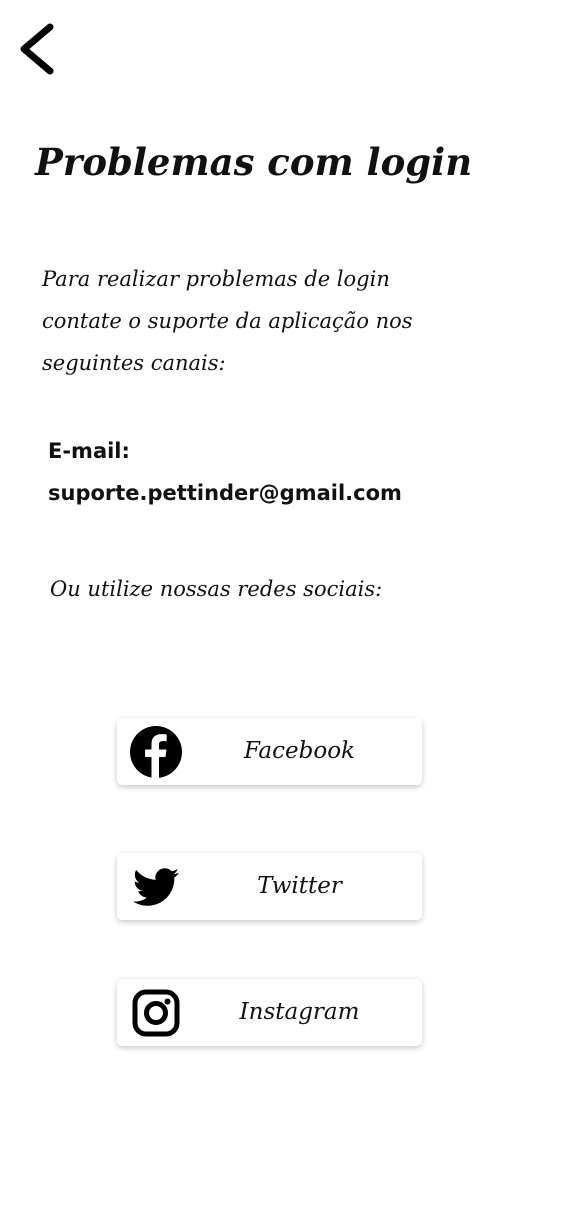 This screenshot has height=1218, width=563. What do you see at coordinates (156, 887) in the screenshot?
I see `twitter-icon` at bounding box center [156, 887].